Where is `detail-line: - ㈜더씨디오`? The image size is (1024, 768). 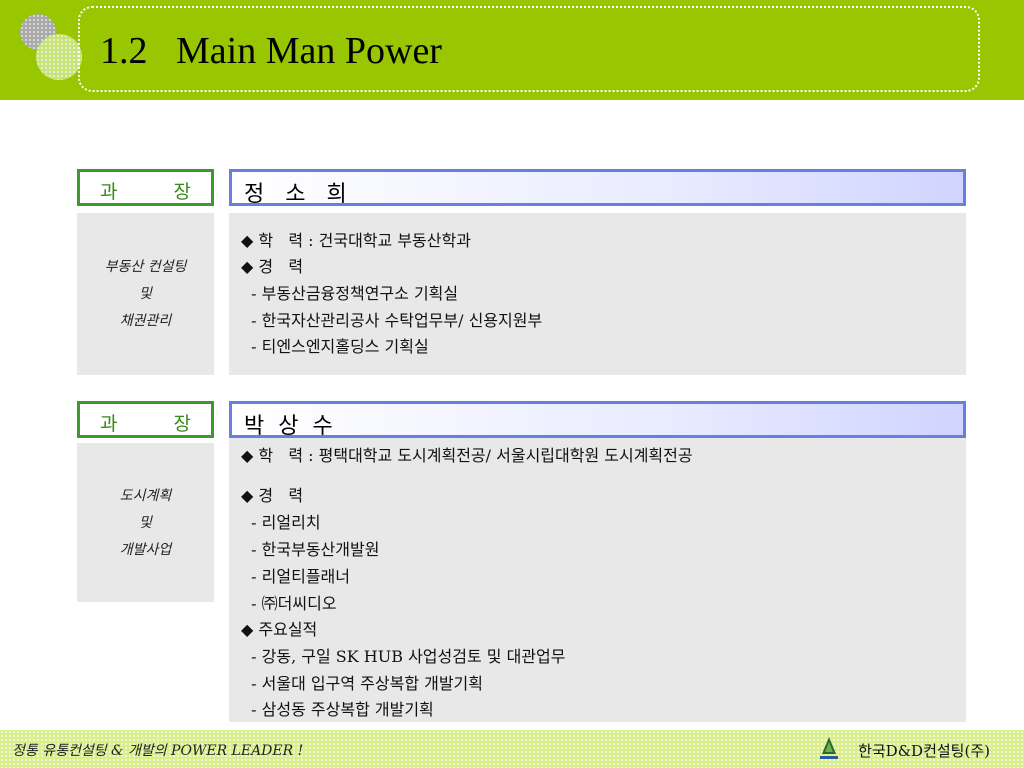 detail-line: - ㈜더씨디오 is located at coordinates (289, 603).